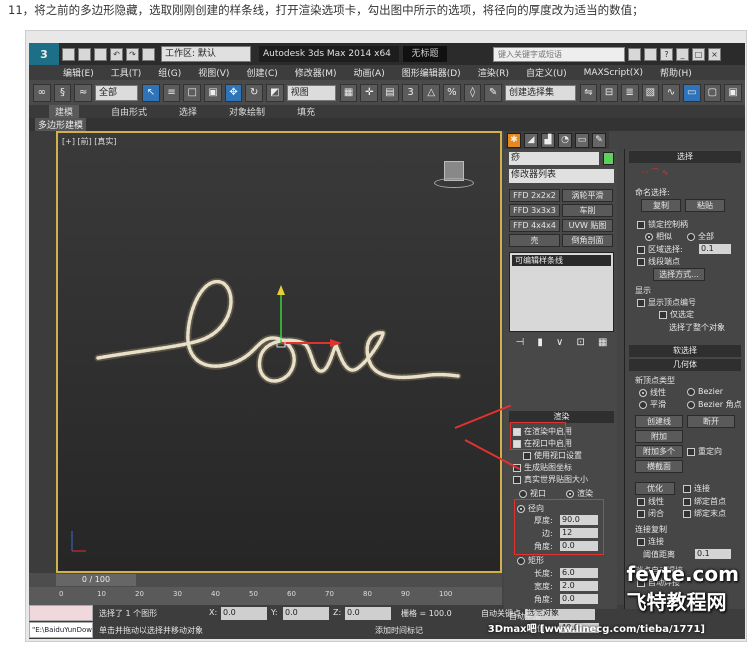 The height and width of the screenshot is (645, 750). I want to click on vertex-mode-icons: ··· ⌒ ∿, so click(654, 172).